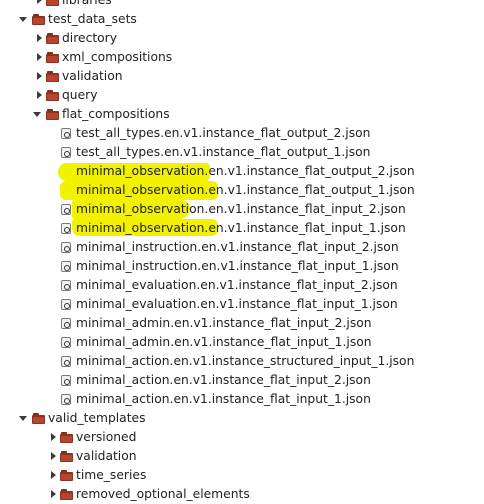 This screenshot has height=504, width=484. Describe the element at coordinates (242, 114) in the screenshot. I see `tree-row-flat-compositions: flat_compositions` at that location.